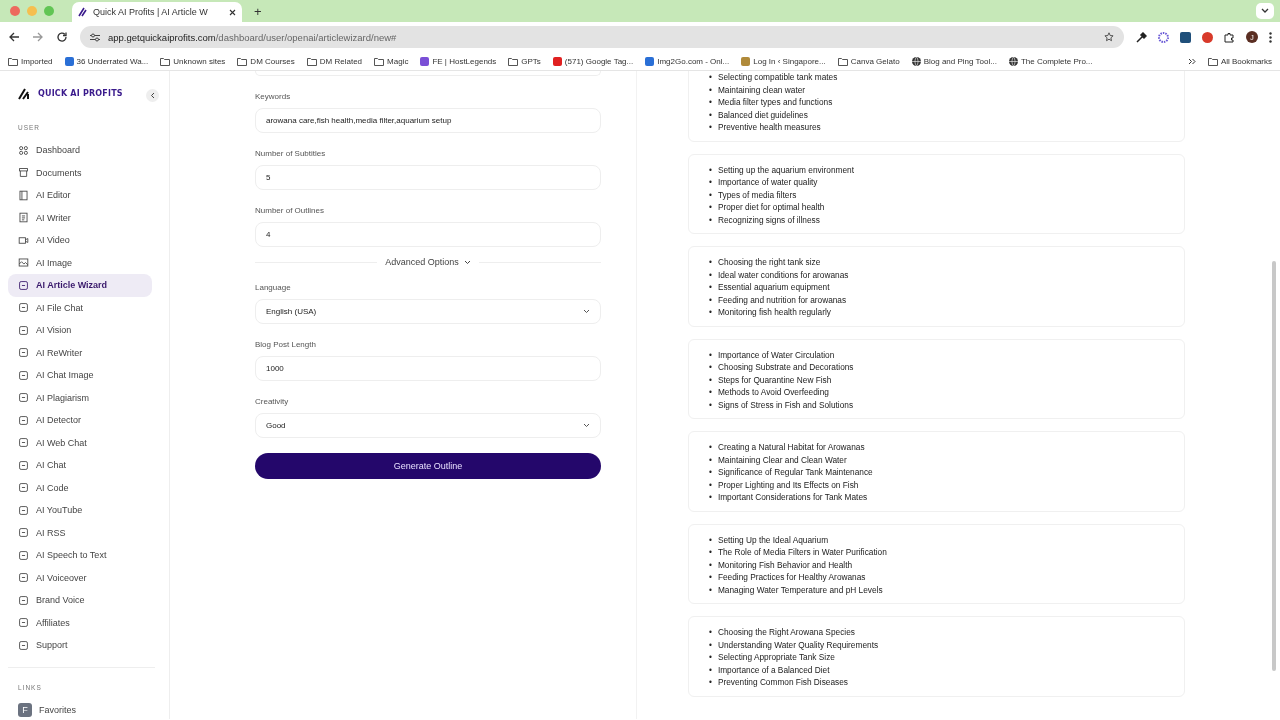 This screenshot has width=1280, height=720. Describe the element at coordinates (773, 539) in the screenshot. I see `outline-item: Setting Up the Ideal Aquarium` at that location.